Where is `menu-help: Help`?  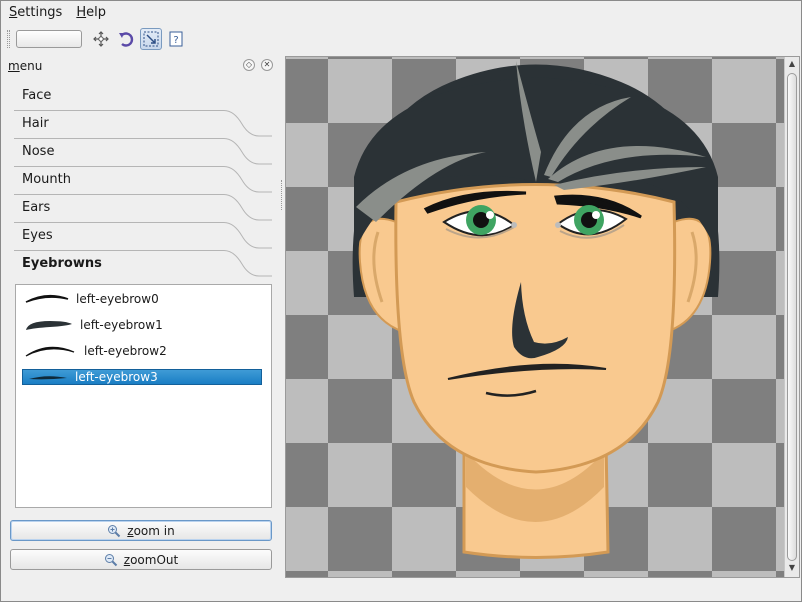 menu-help: Help is located at coordinates (91, 12).